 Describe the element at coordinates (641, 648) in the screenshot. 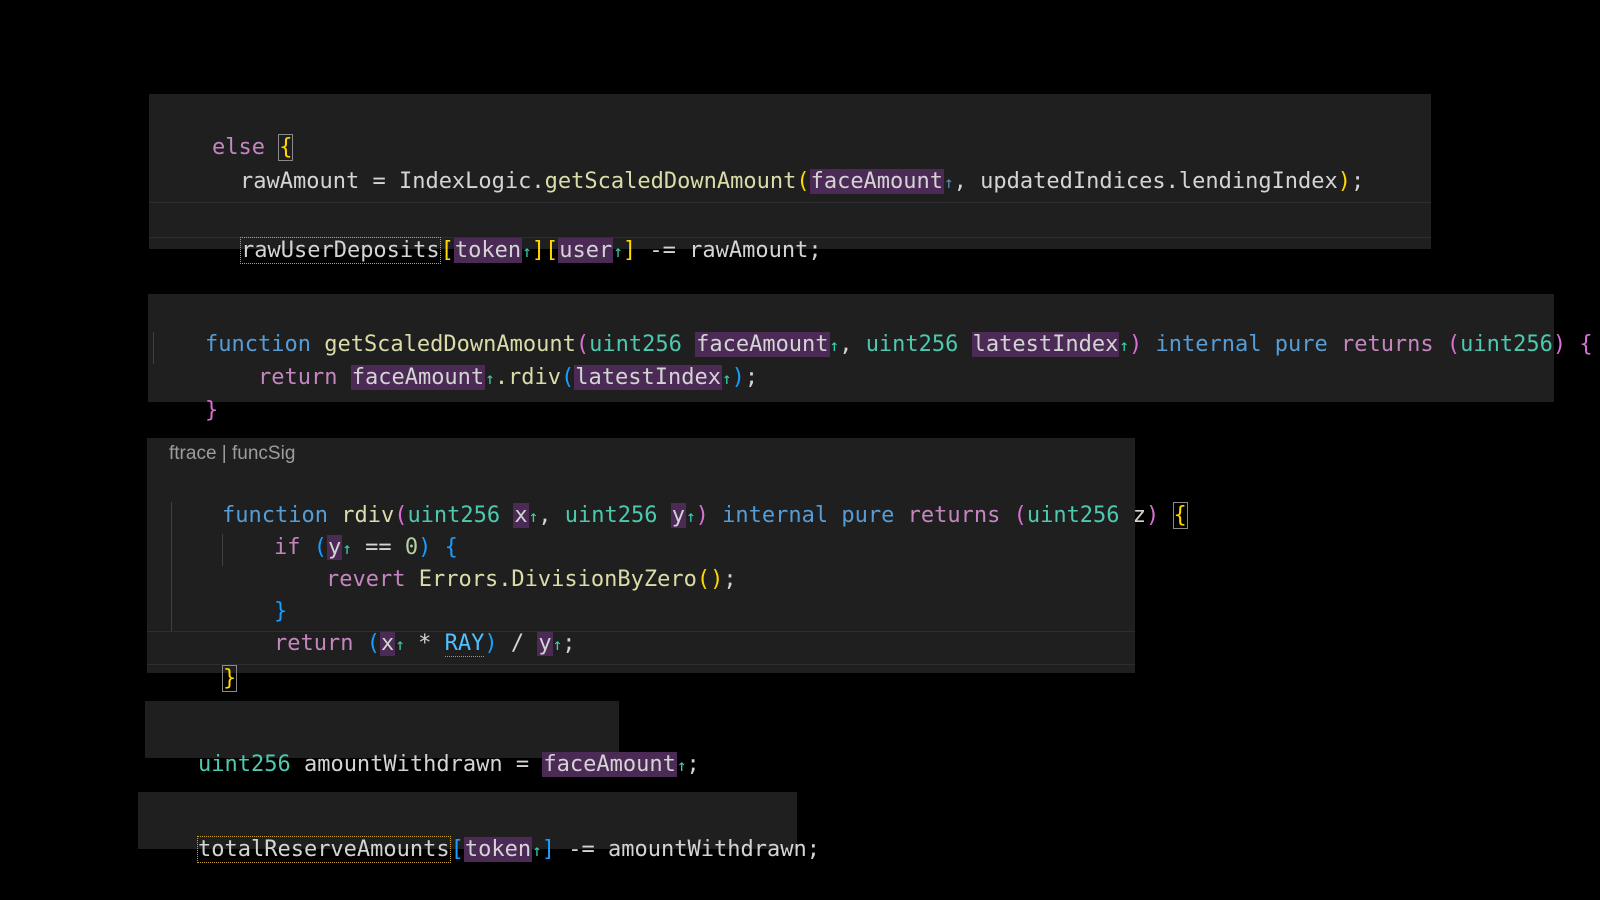

I see `current-line-highlight` at that location.